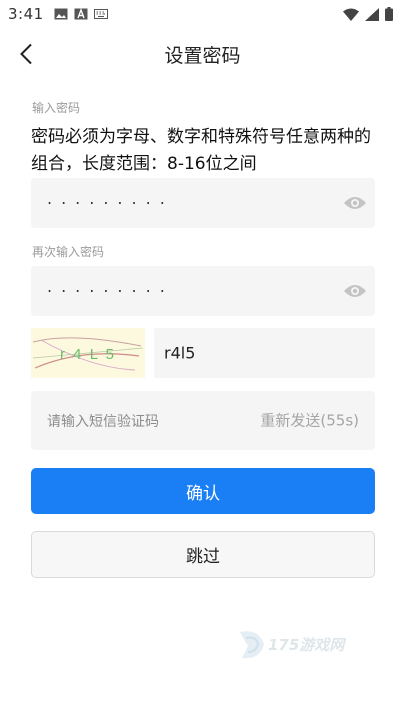 The width and height of the screenshot is (405, 720). I want to click on password-hint: 密码必须为字母、数字和特殊符号任意两种的组合，长度范围：8-16位之间, so click(201, 150).